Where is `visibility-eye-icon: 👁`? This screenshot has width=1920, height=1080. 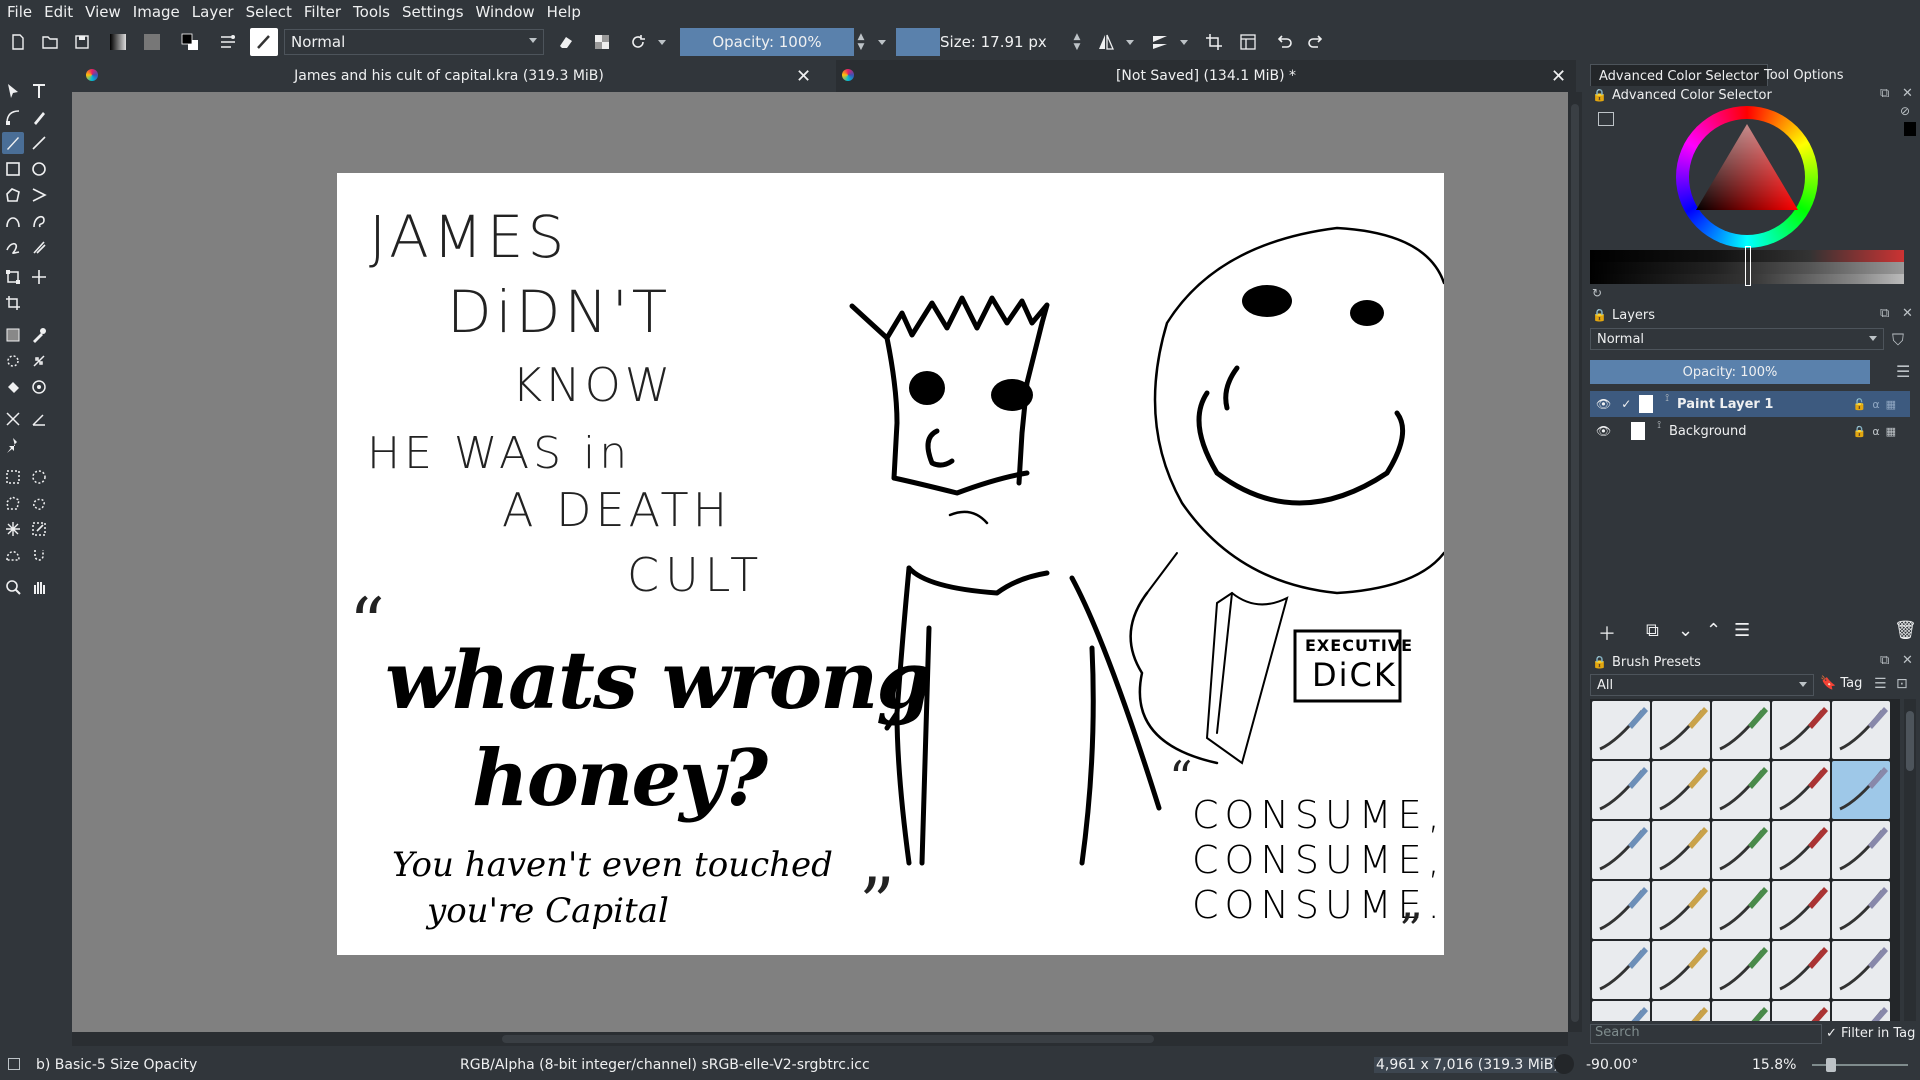
visibility-eye-icon: 👁 is located at coordinates (1603, 404).